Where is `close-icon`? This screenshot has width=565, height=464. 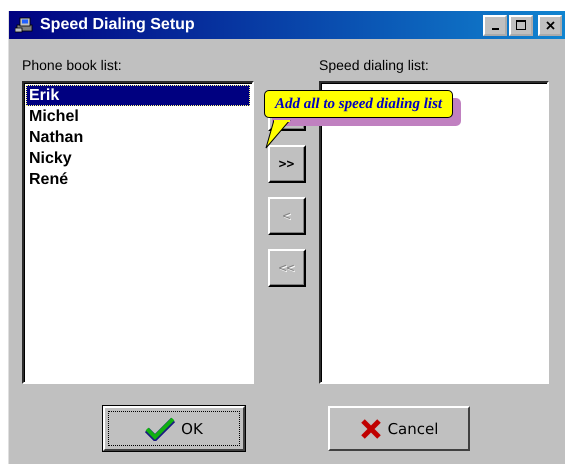 close-icon is located at coordinates (550, 25).